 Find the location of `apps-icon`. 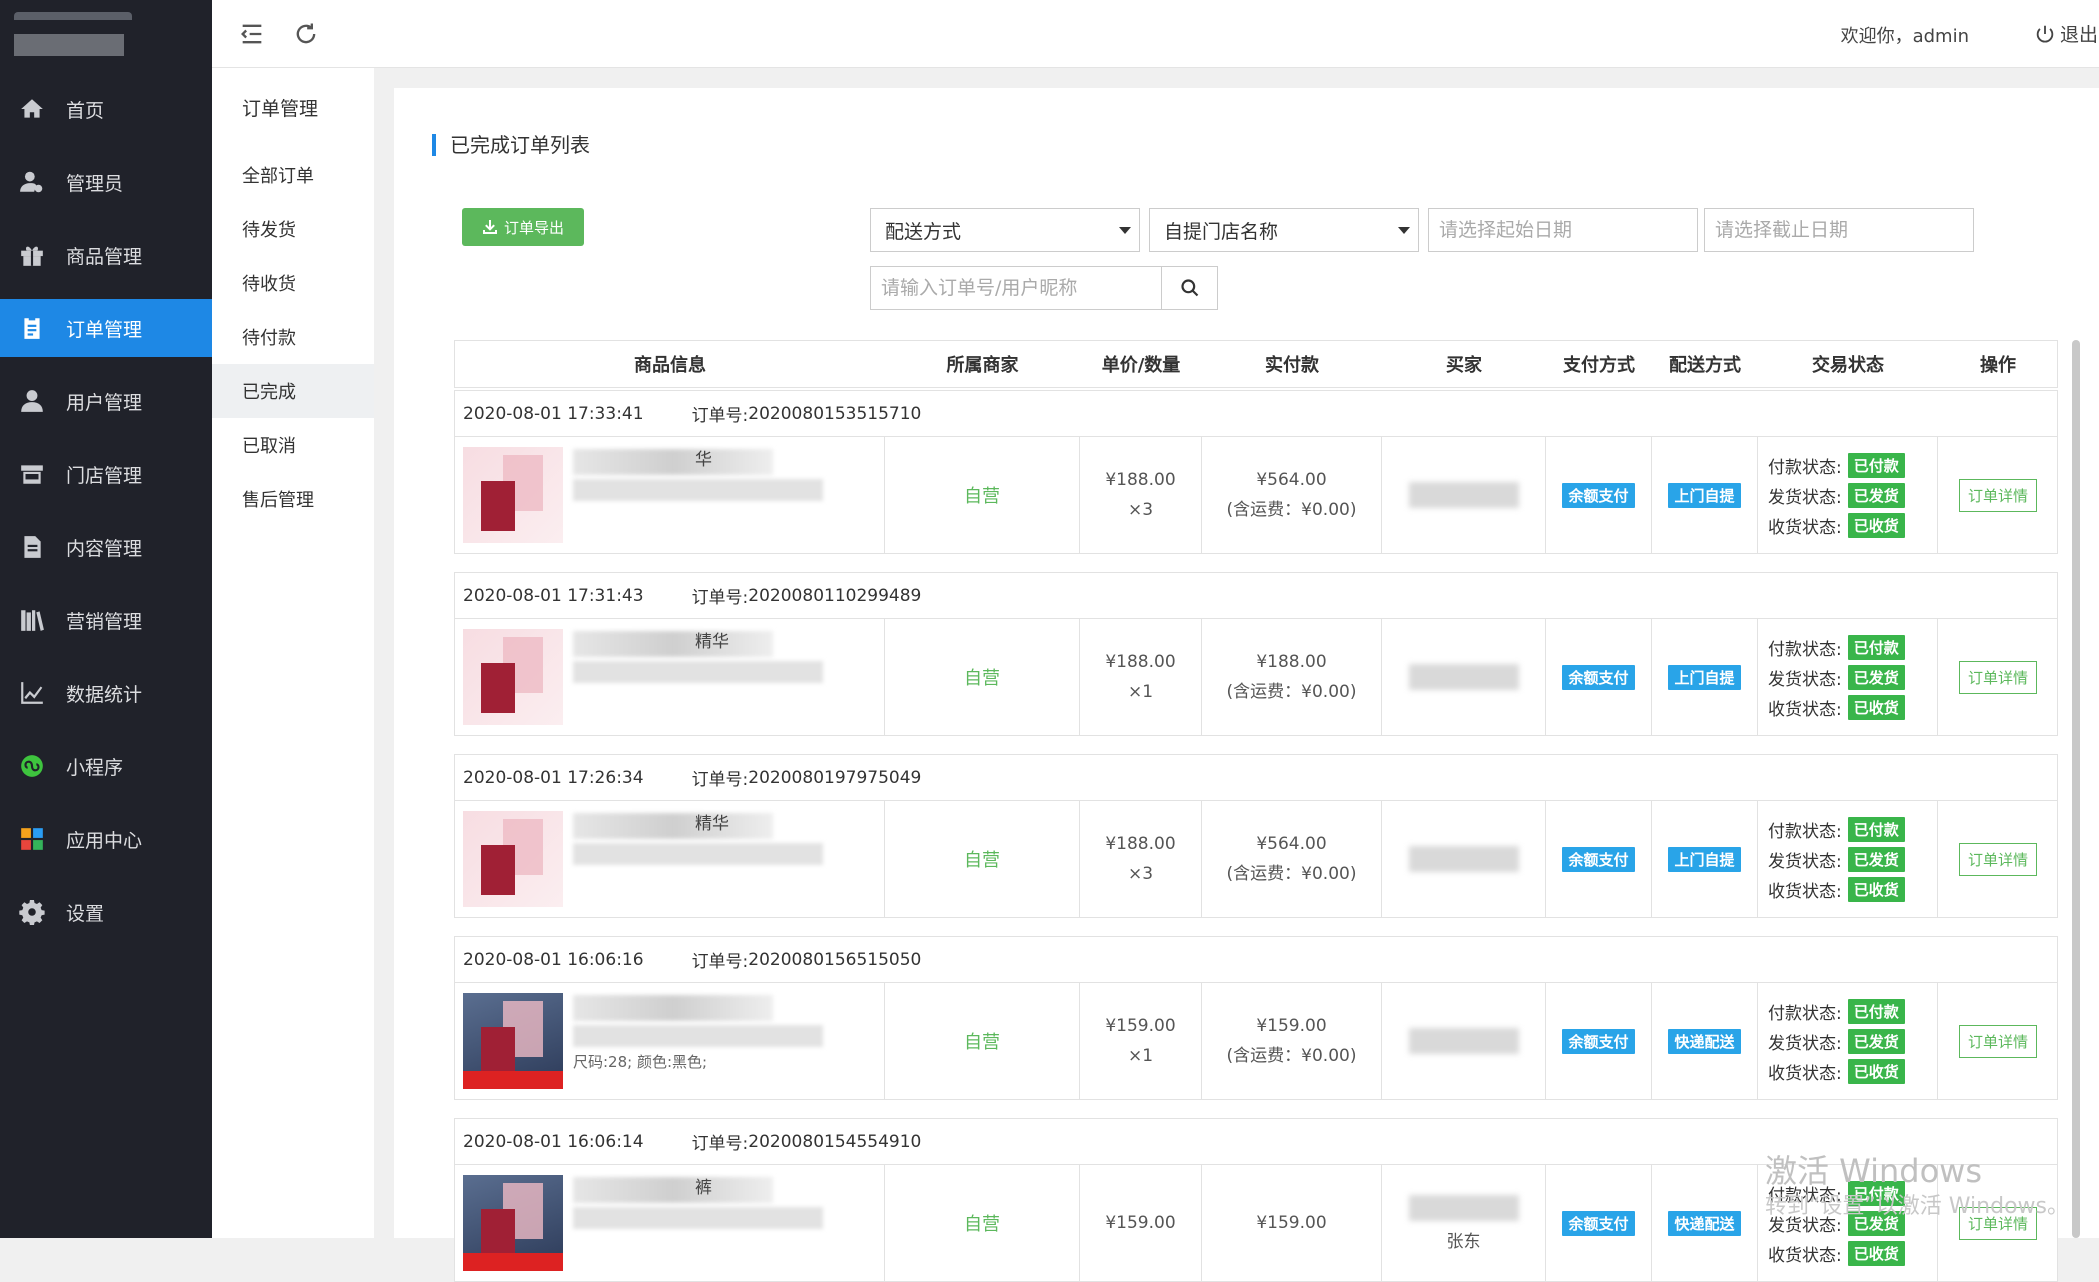

apps-icon is located at coordinates (32, 839).